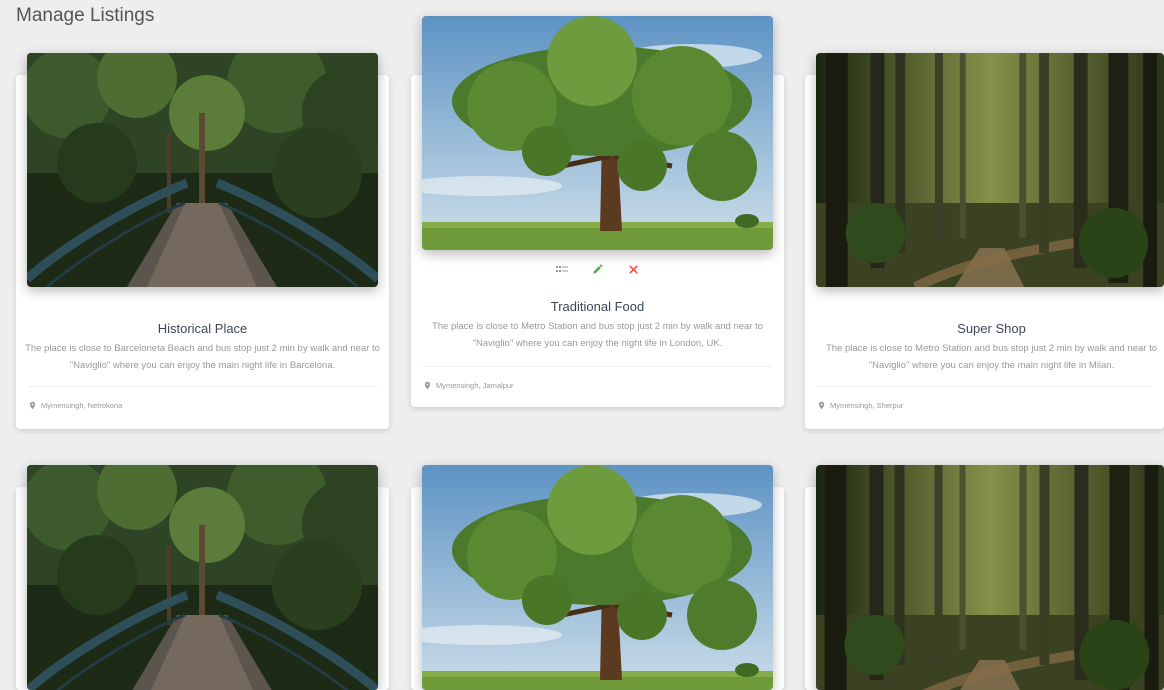  What do you see at coordinates (202, 328) in the screenshot?
I see `card-title: Historical Place` at bounding box center [202, 328].